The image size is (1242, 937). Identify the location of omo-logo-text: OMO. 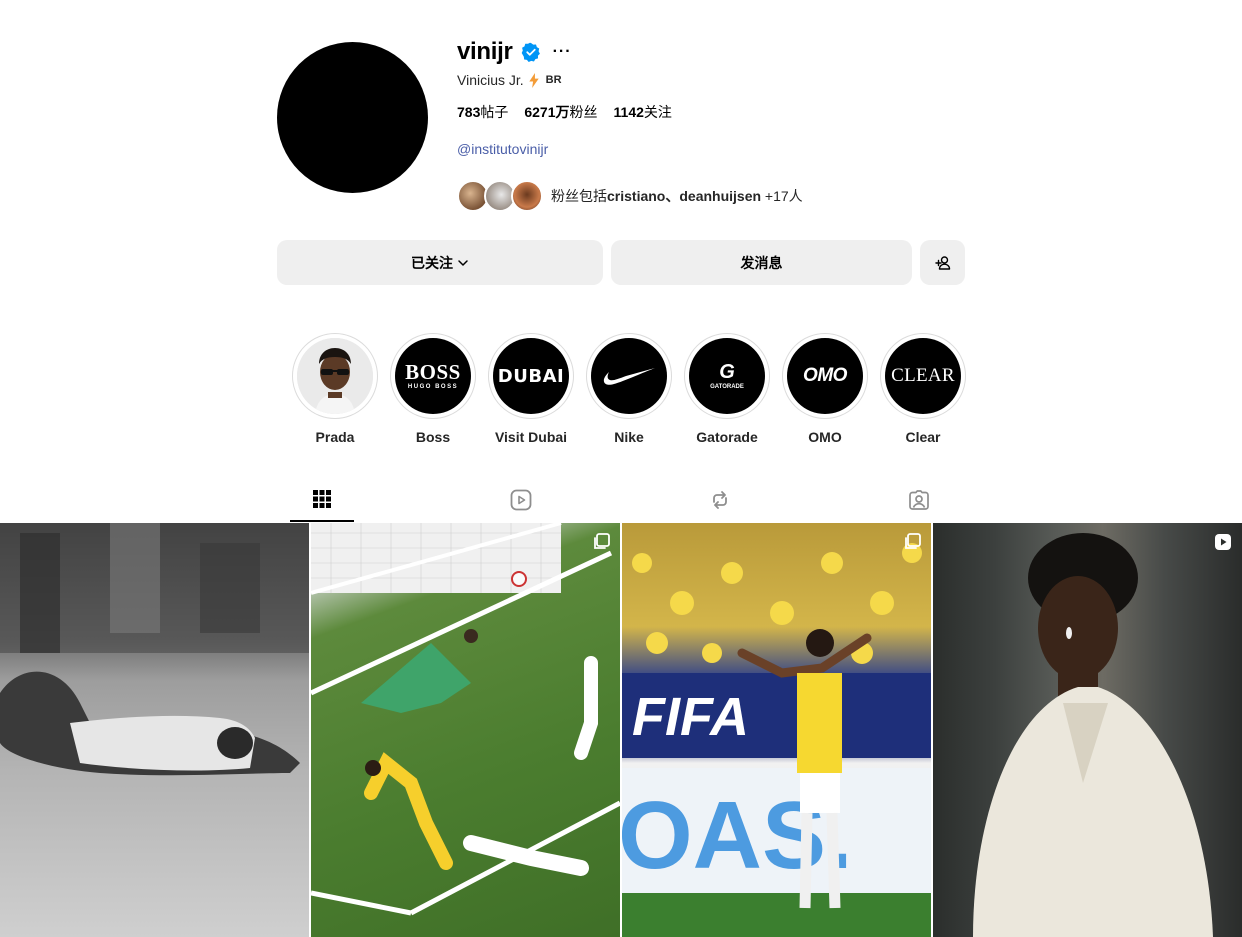
(825, 375).